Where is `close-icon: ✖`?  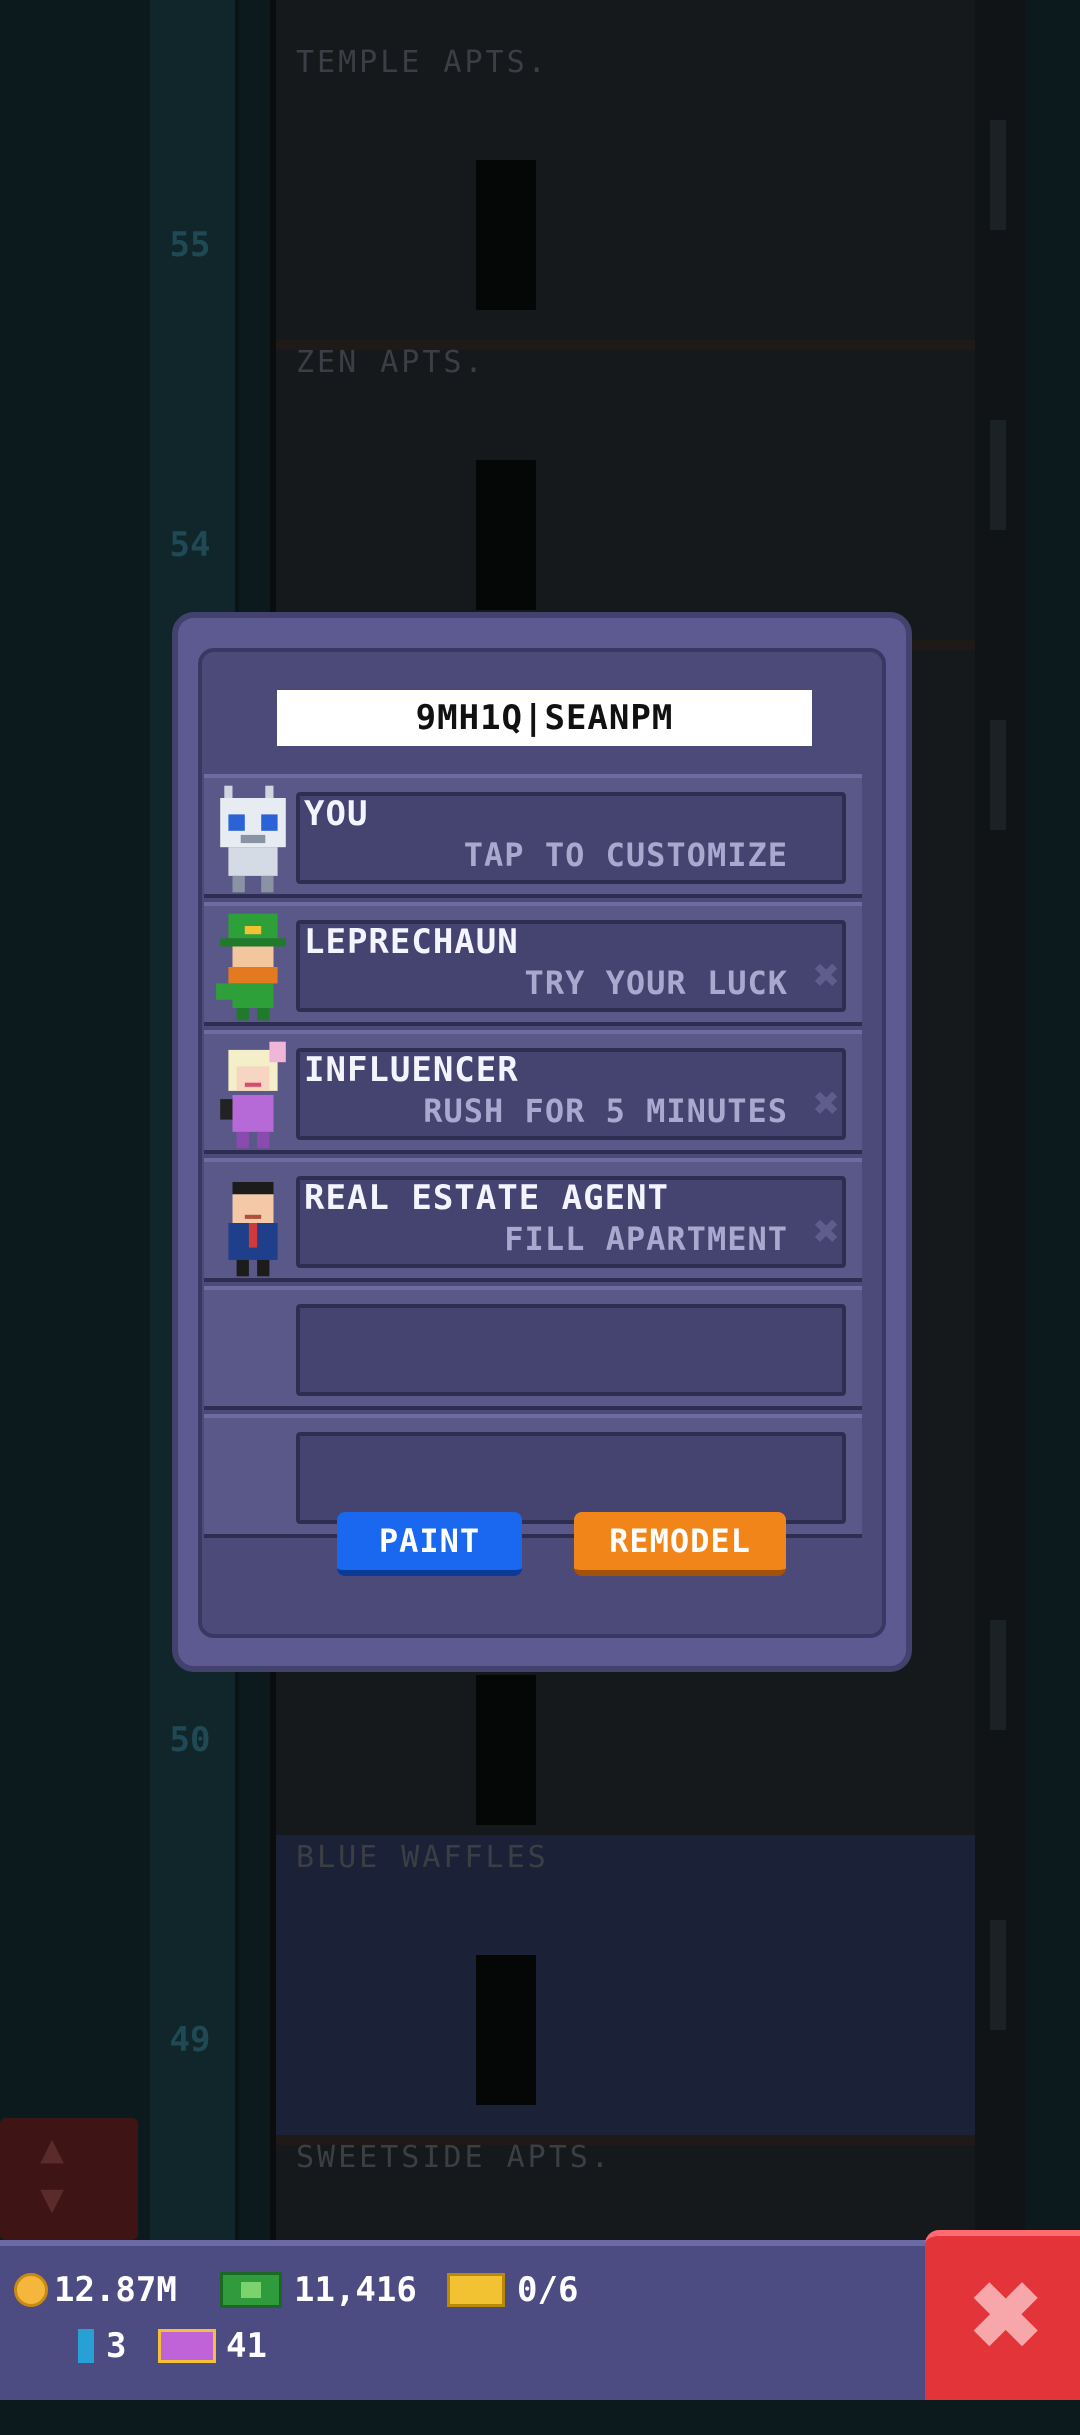 close-icon: ✖ is located at coordinates (1006, 2317).